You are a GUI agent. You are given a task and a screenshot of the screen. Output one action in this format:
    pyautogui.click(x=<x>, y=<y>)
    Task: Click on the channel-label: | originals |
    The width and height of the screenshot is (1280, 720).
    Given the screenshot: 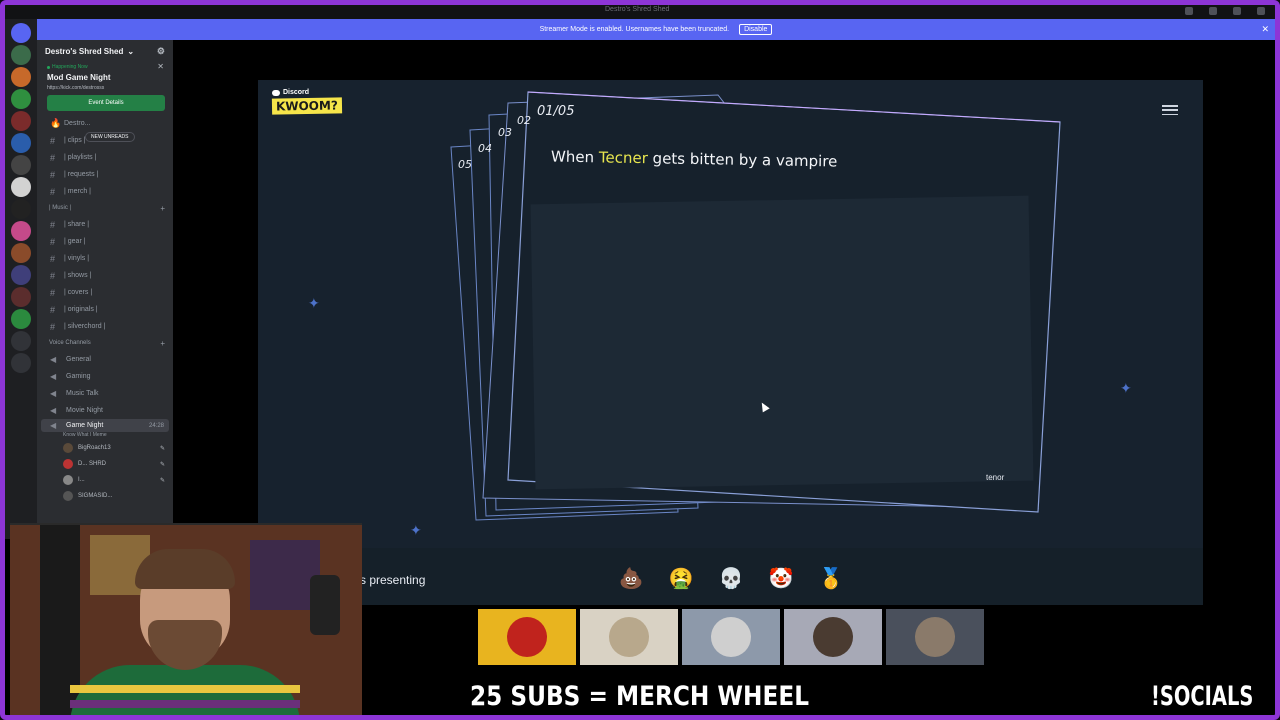 What is the action you would take?
    pyautogui.click(x=81, y=309)
    